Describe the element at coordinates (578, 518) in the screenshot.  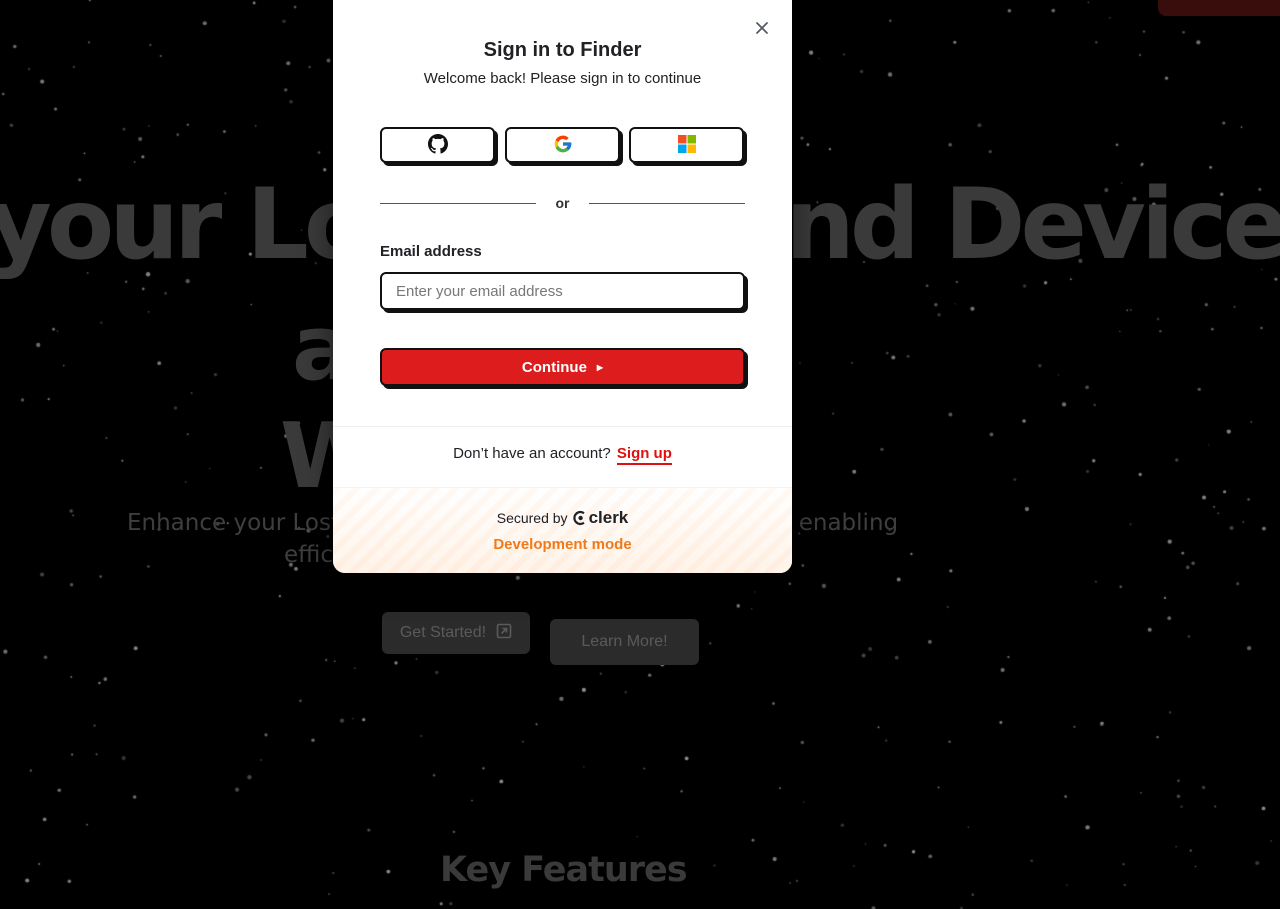
I see `clerk-mark-icon` at that location.